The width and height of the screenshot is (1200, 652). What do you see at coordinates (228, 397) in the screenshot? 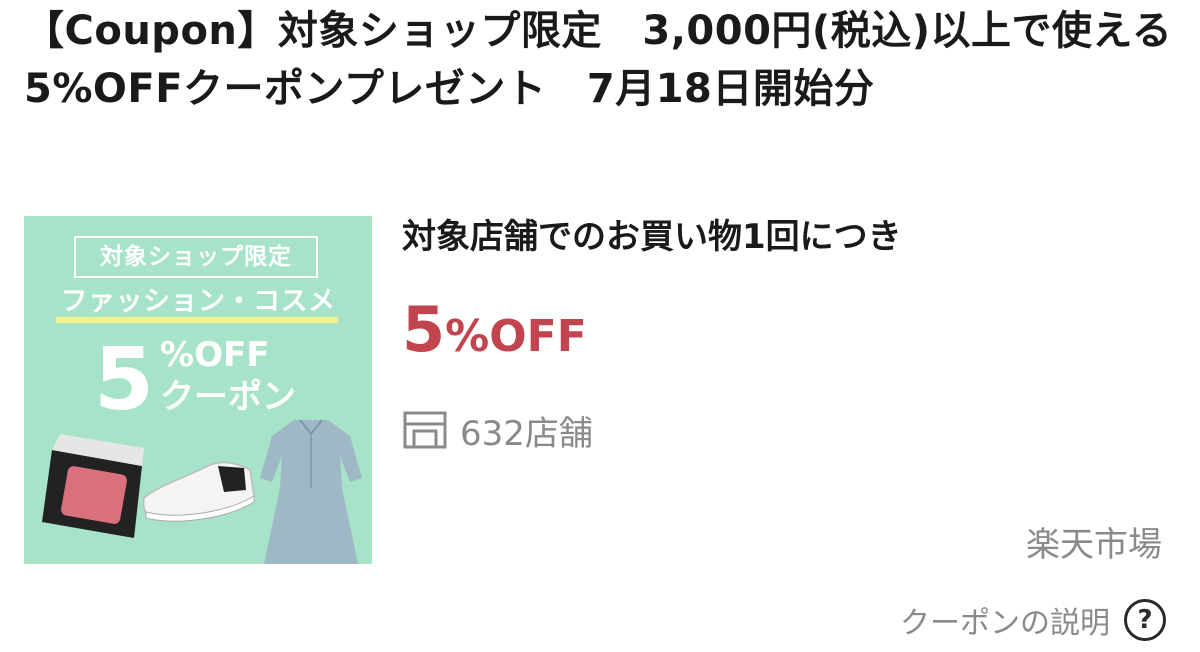
I see `banner-coupon-word: クーポン` at bounding box center [228, 397].